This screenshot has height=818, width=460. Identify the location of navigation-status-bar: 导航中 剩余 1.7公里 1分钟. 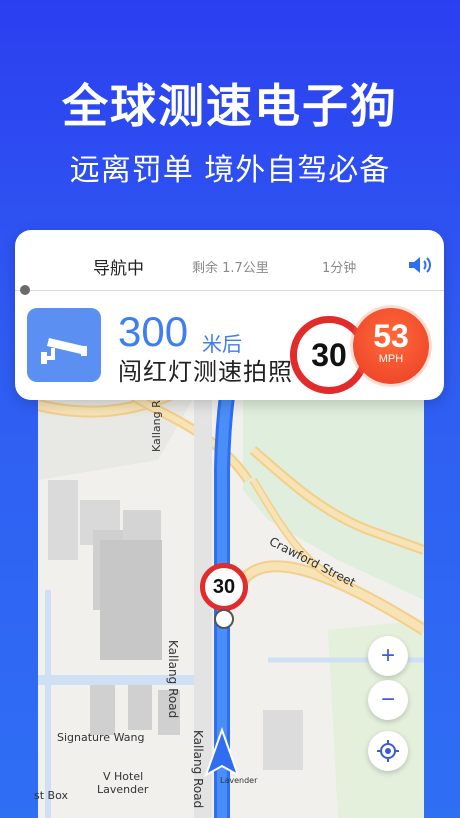
(229, 261).